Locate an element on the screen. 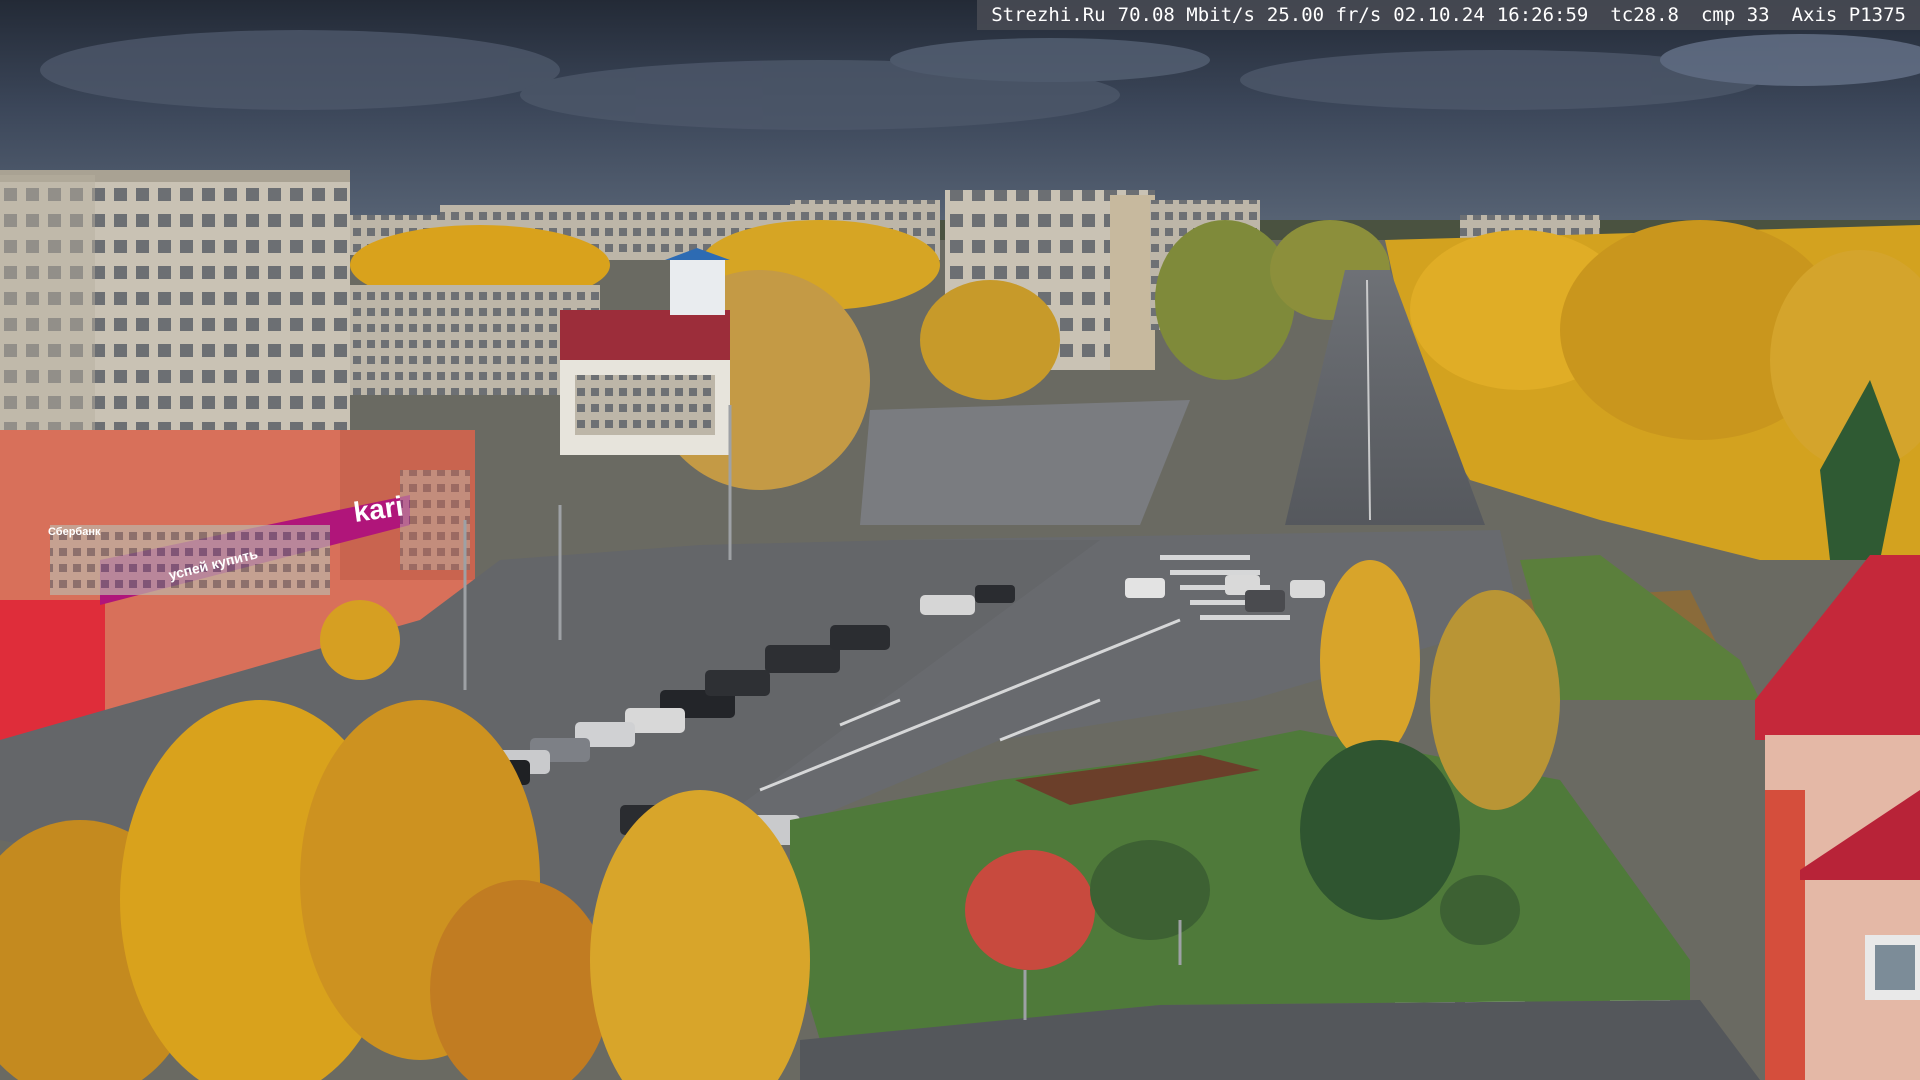 The width and height of the screenshot is (1920, 1080). bank-sign: Сбербанк is located at coordinates (74, 532).